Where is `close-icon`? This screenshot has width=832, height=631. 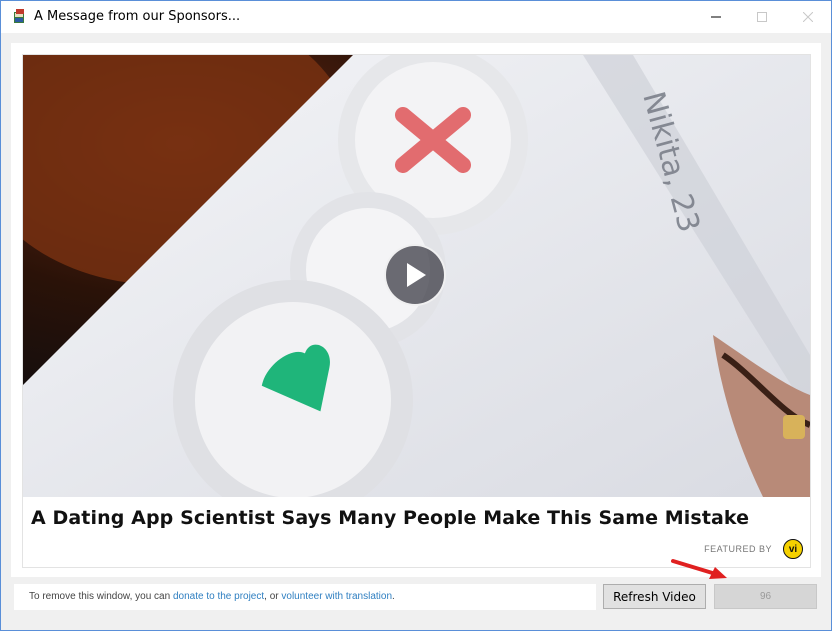
close-icon is located at coordinates (808, 17).